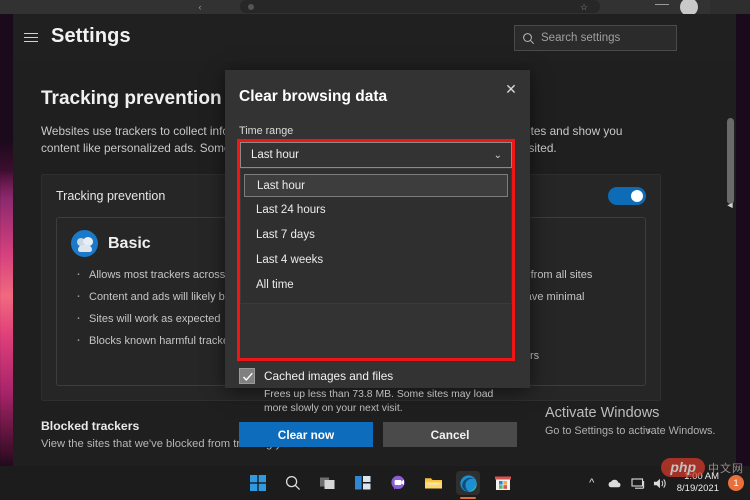 The image size is (750, 500). What do you see at coordinates (374, 38) in the screenshot?
I see `settings-header: Settings Search settings` at bounding box center [374, 38].